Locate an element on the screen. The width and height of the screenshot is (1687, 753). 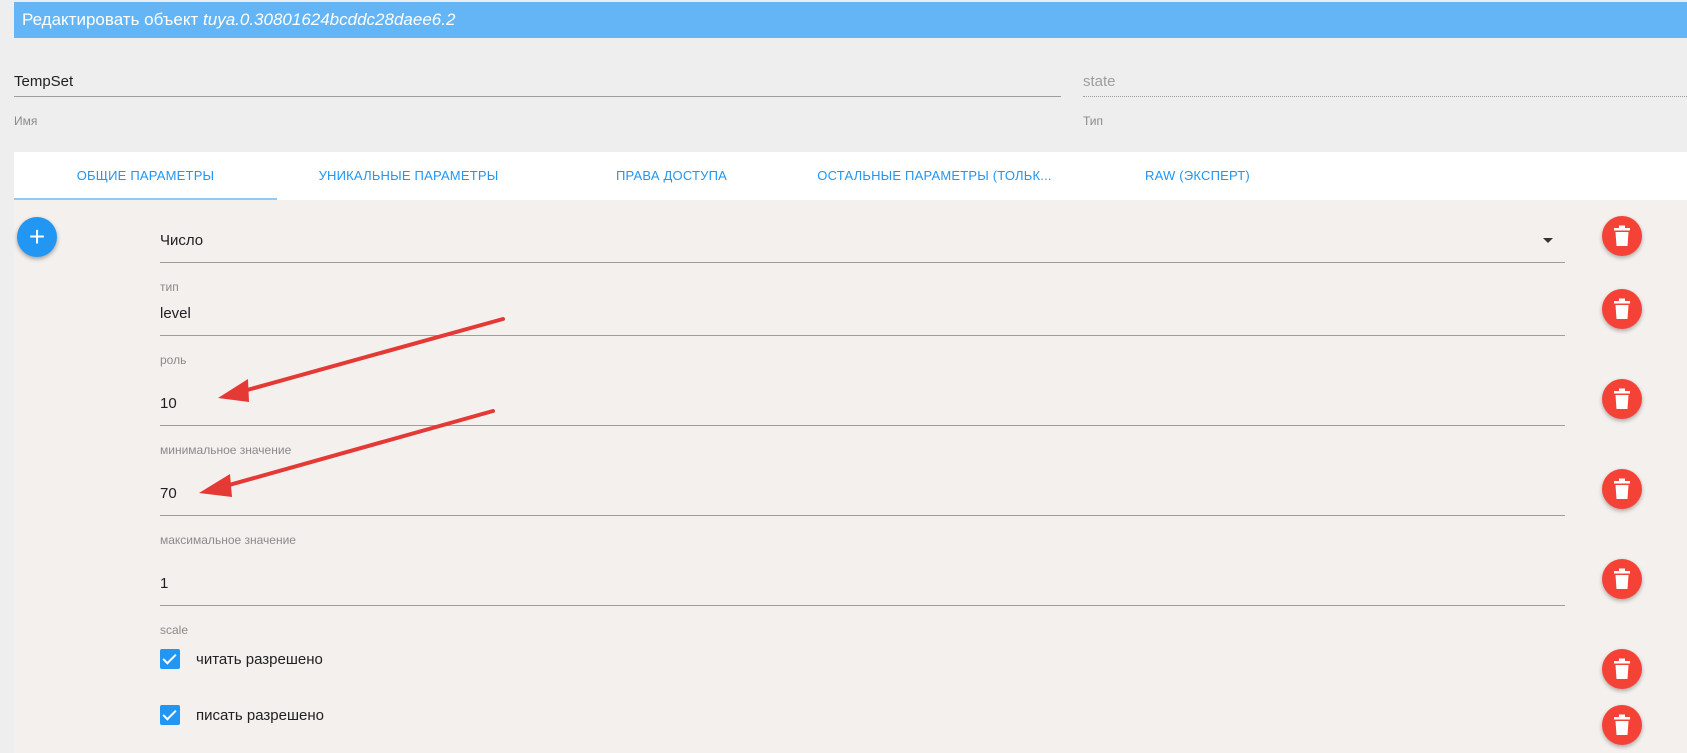
write-allowed-checkbox is located at coordinates (170, 715).